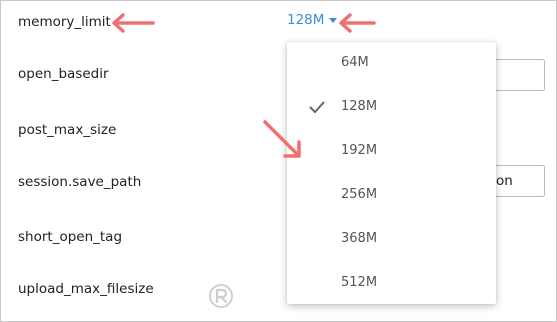 This screenshot has width=557, height=322. I want to click on memory-option-192m: 192M, so click(391, 152).